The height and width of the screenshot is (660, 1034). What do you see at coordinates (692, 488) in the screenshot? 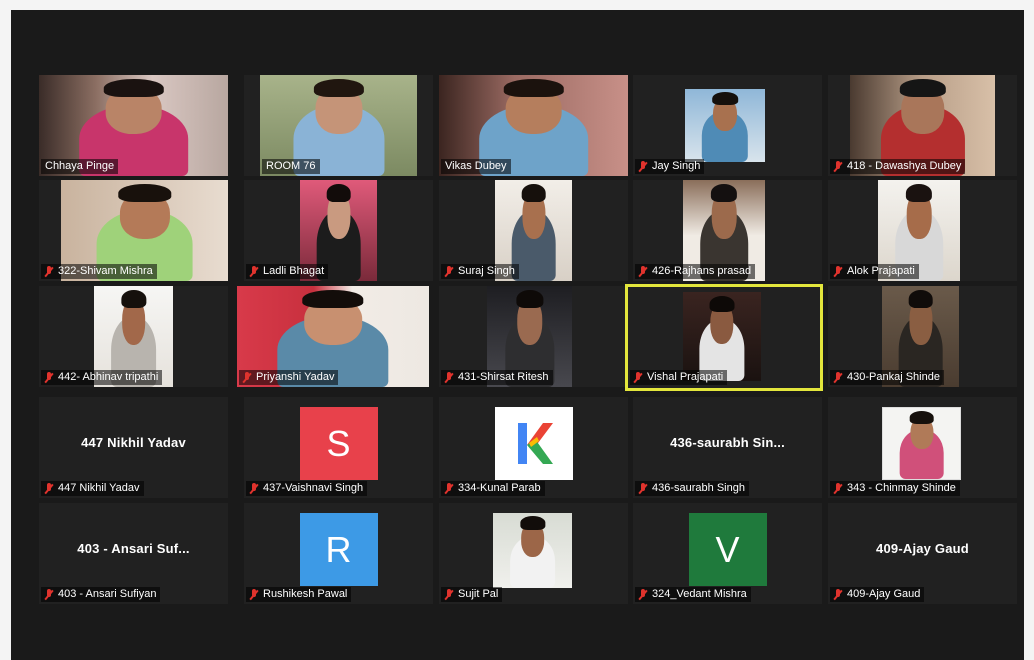
I see `participant-name: 436-saurabh Singh` at bounding box center [692, 488].